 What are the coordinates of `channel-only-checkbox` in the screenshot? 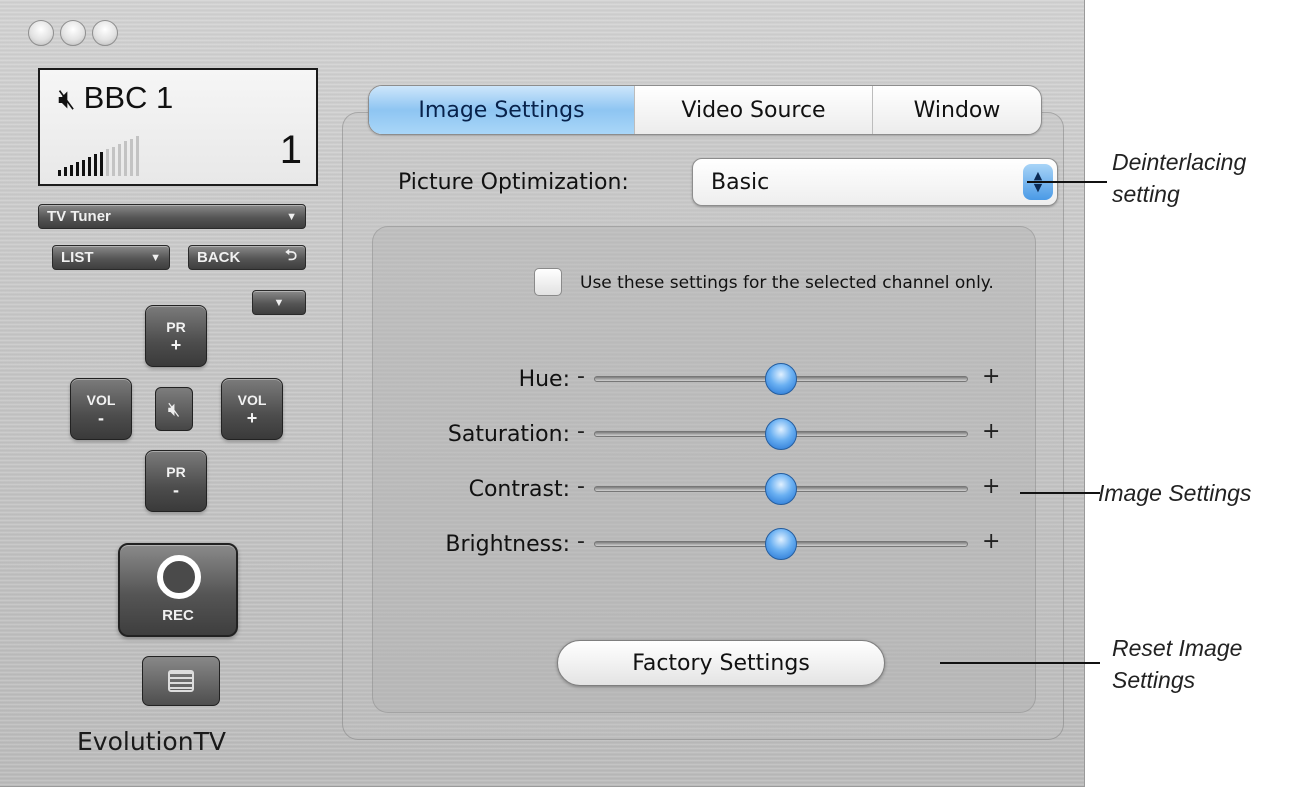 It's located at (548, 282).